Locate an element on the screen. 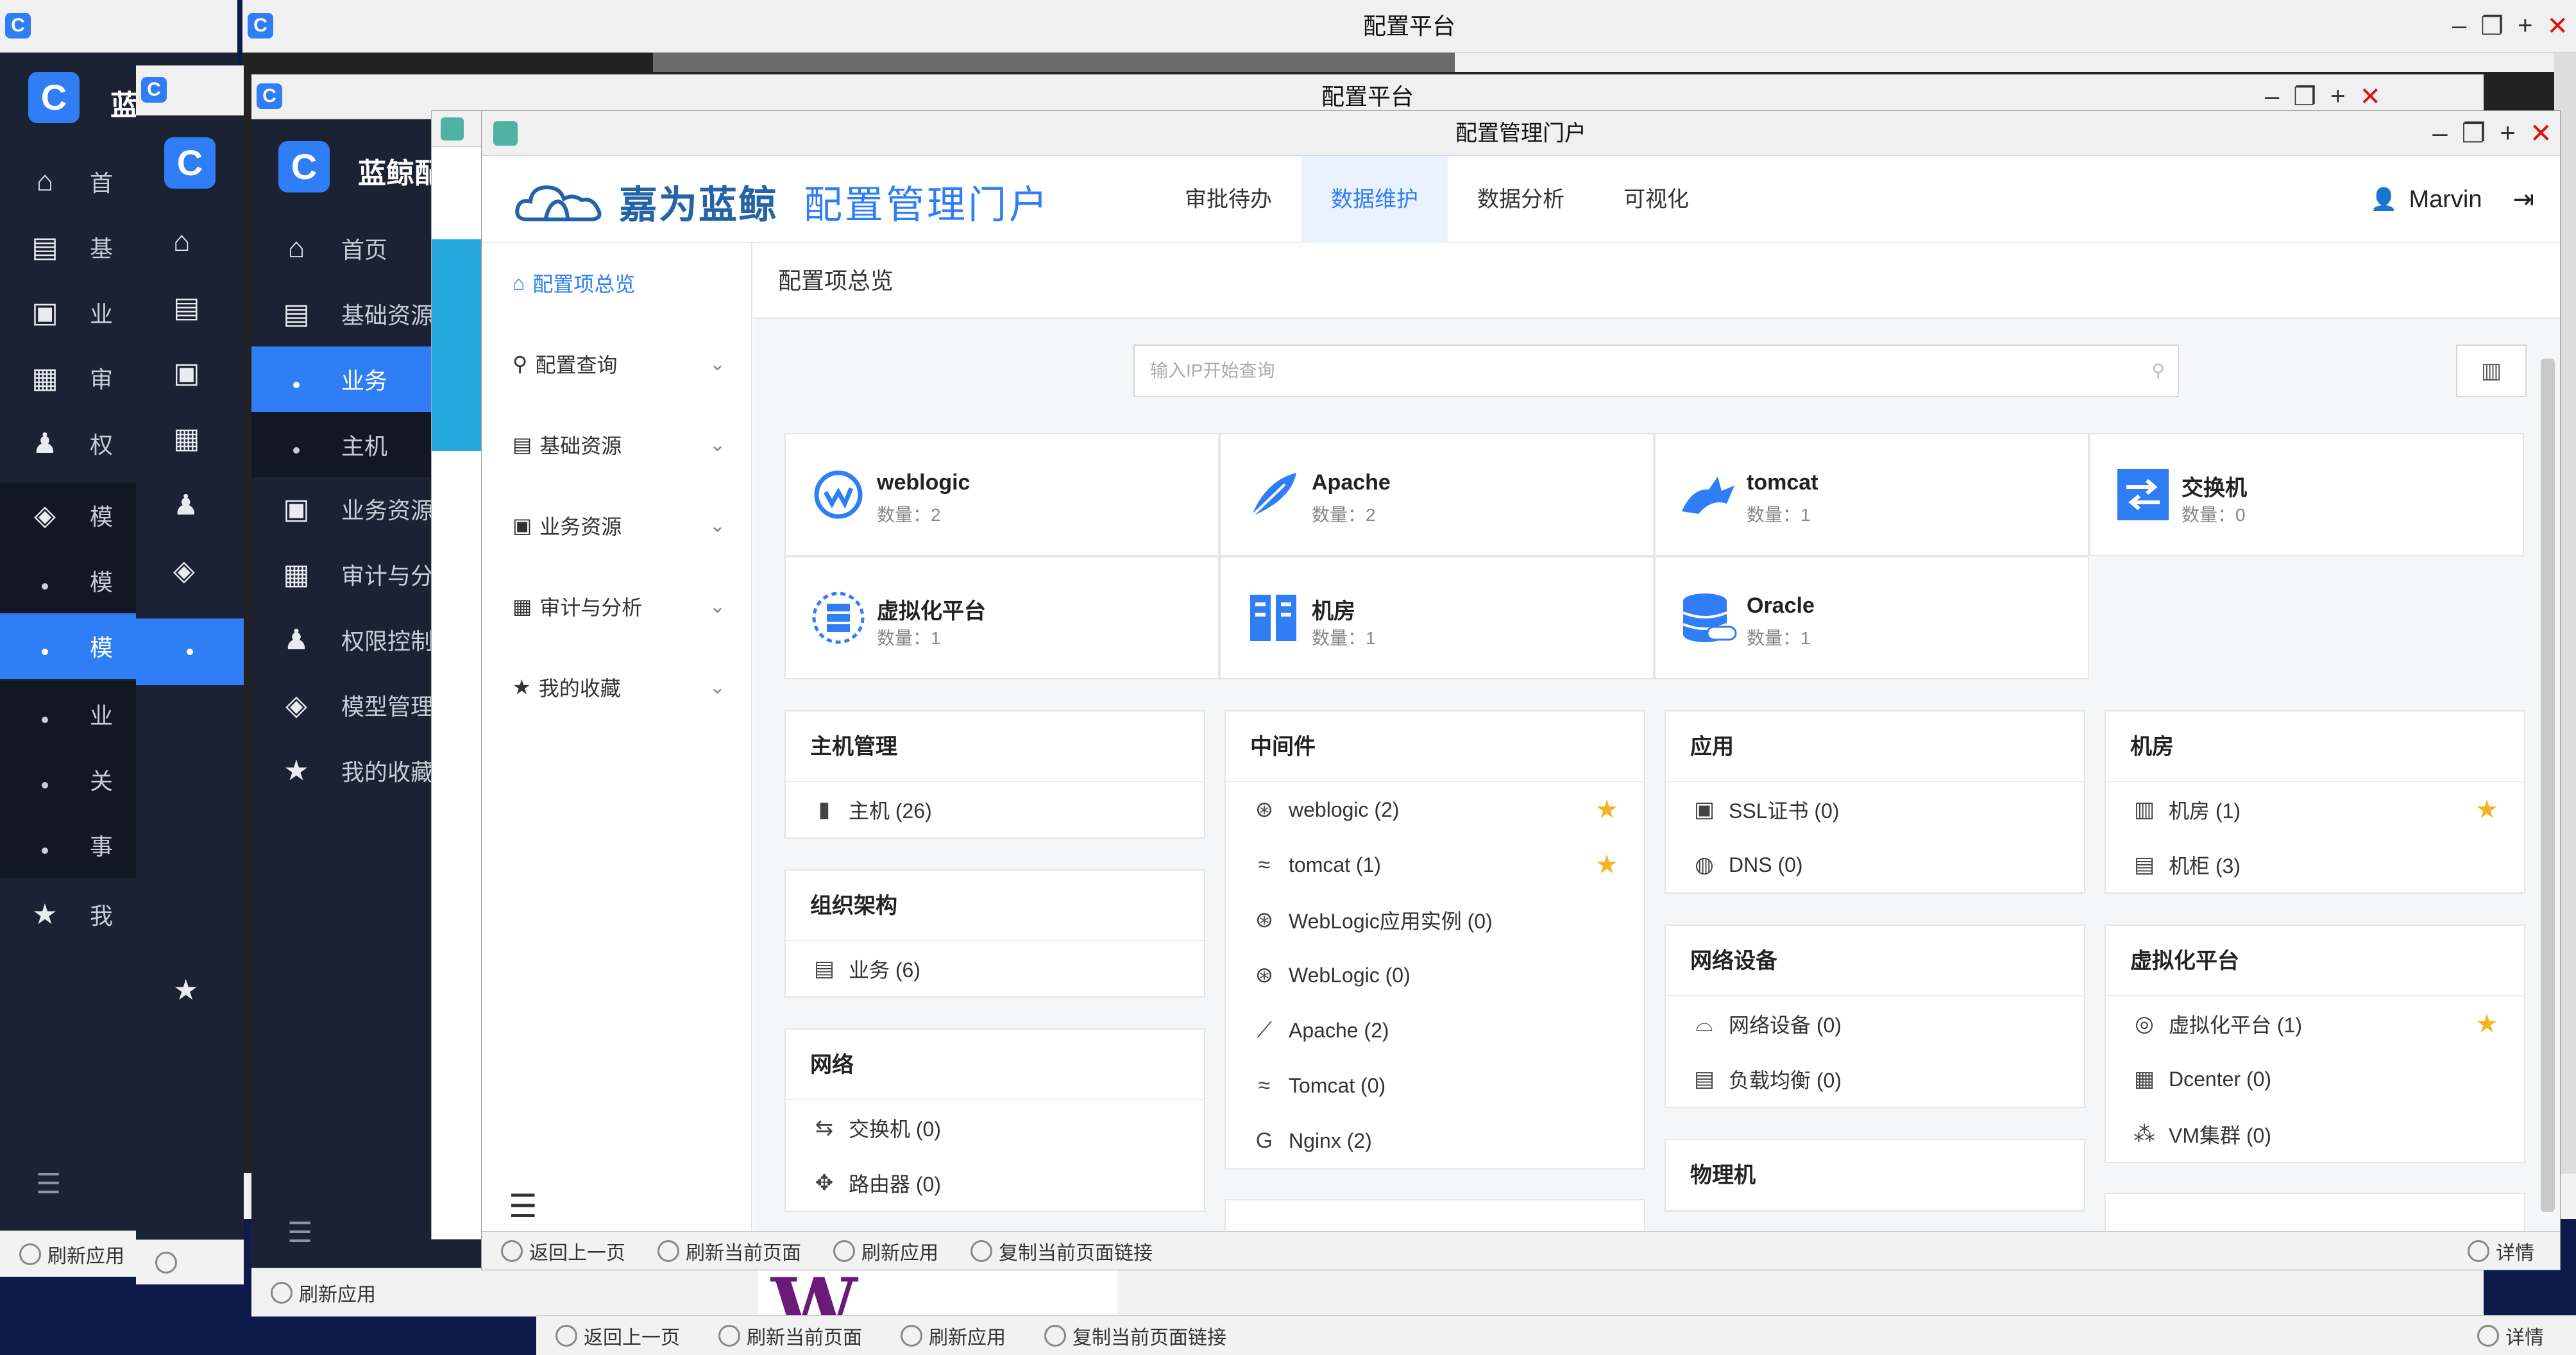 The width and height of the screenshot is (2576, 1355). list-item: ≈ Tomcat (0) is located at coordinates (1435, 1085).